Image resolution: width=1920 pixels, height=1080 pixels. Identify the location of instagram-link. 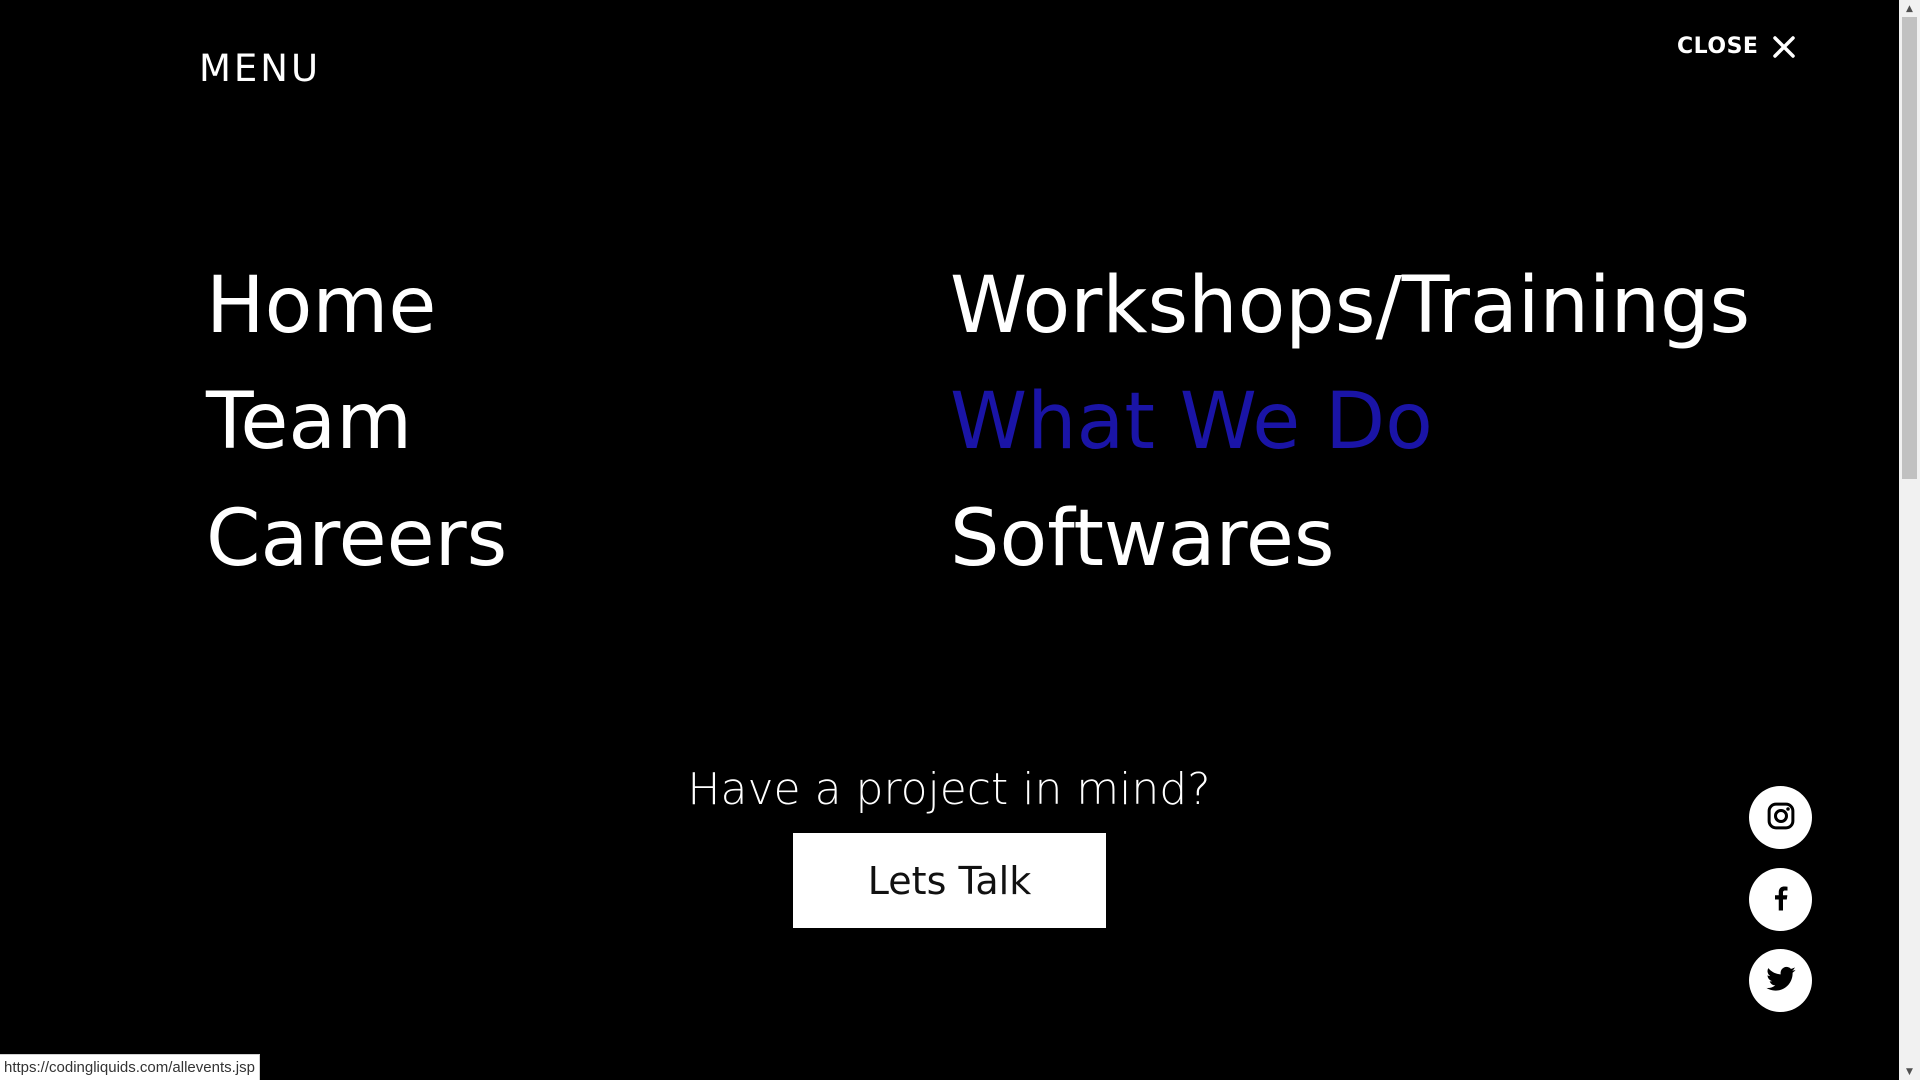
(1780, 817).